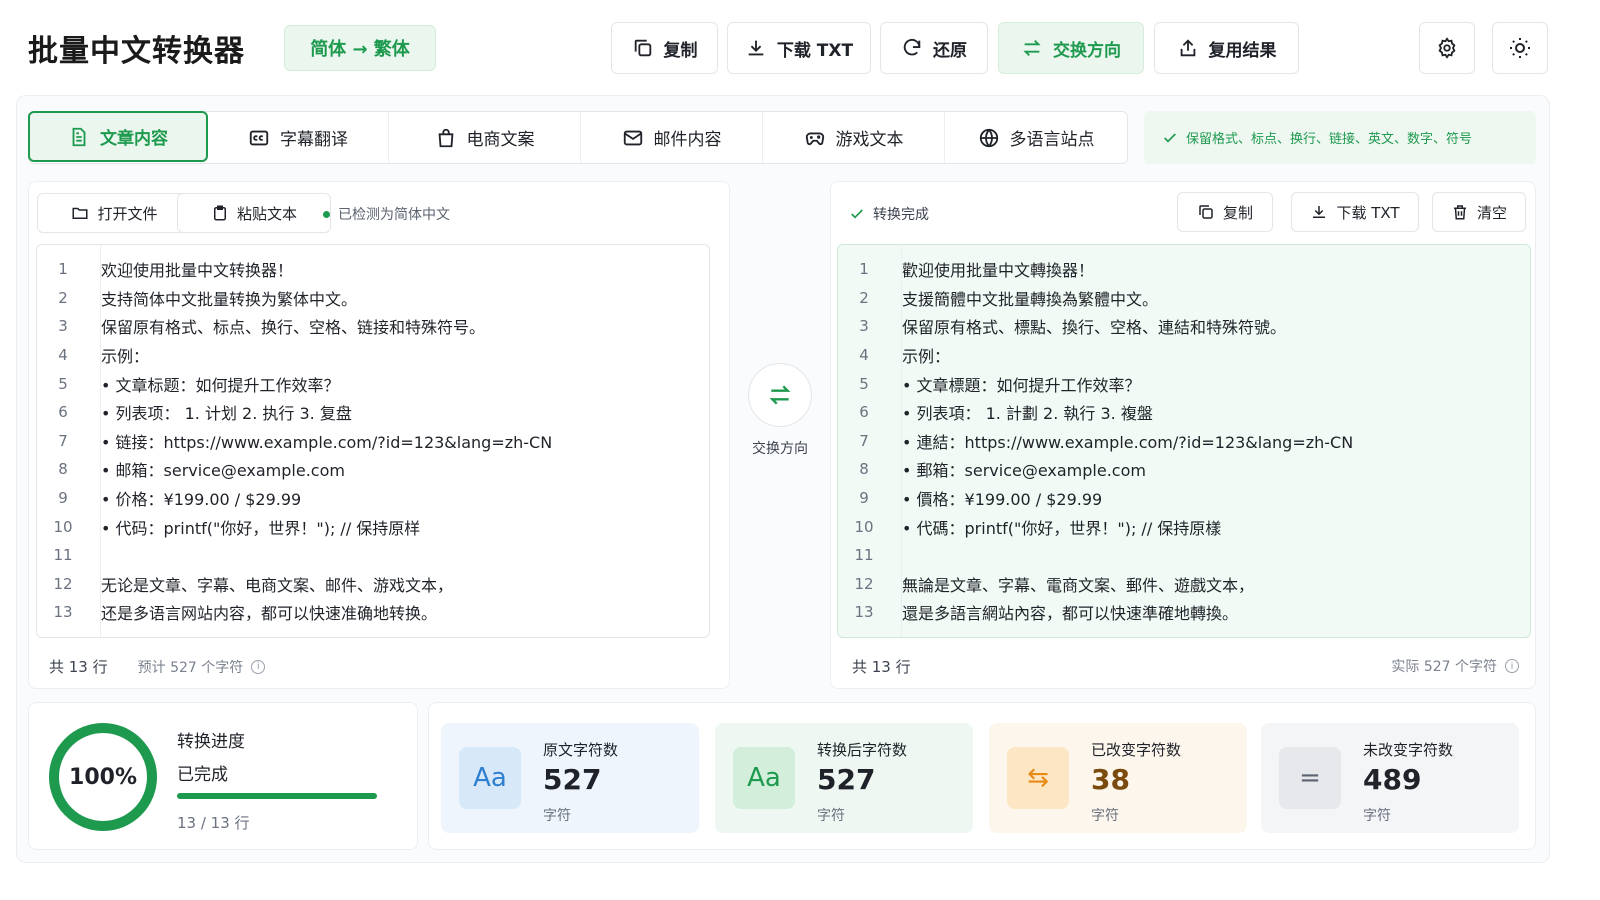 The height and width of the screenshot is (900, 1600). I want to click on stat-value: 489, so click(1392, 779).